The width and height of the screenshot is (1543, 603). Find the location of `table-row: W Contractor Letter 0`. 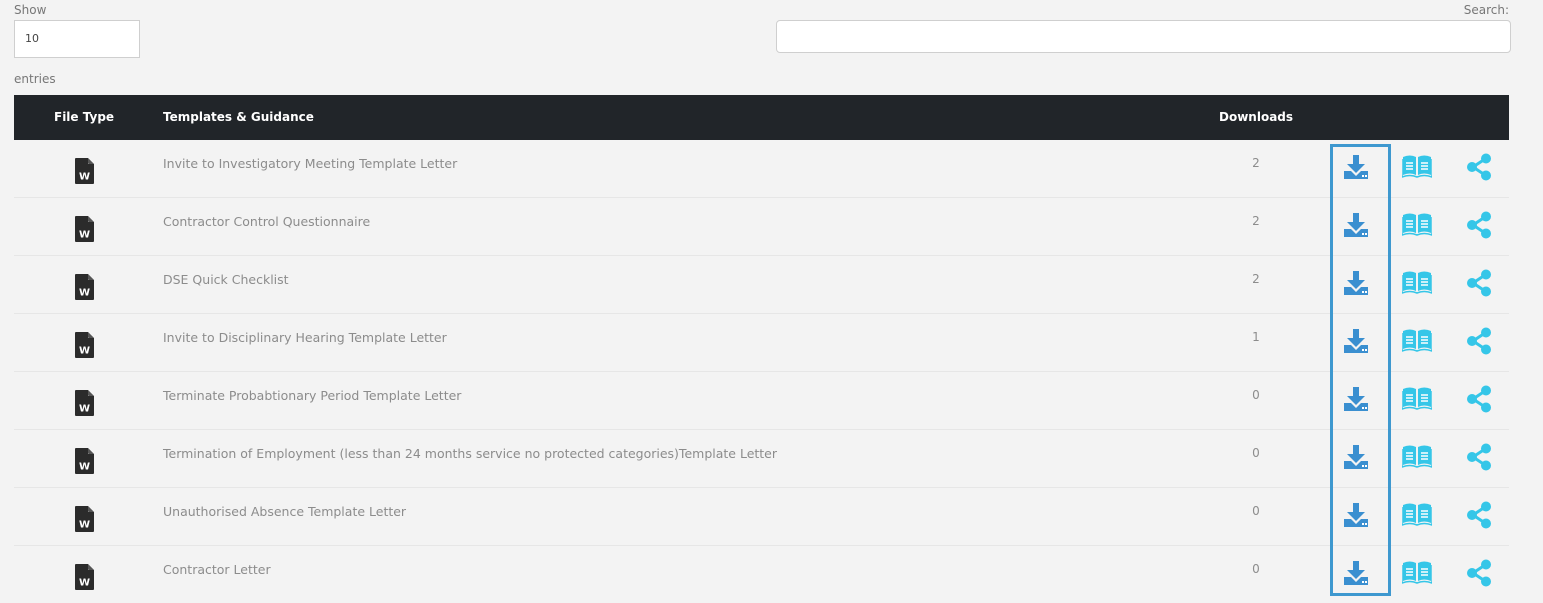

table-row: W Contractor Letter 0 is located at coordinates (761, 574).